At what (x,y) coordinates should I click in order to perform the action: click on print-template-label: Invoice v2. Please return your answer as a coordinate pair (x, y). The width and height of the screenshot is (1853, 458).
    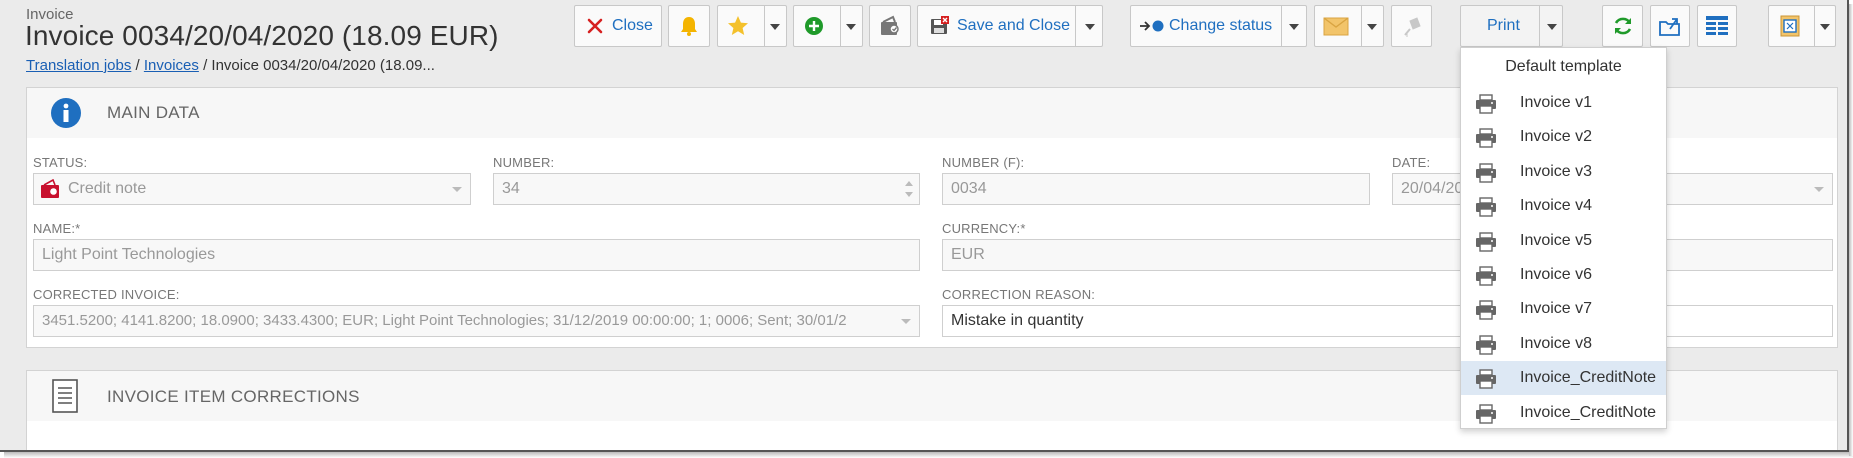
    Looking at the image, I should click on (1556, 137).